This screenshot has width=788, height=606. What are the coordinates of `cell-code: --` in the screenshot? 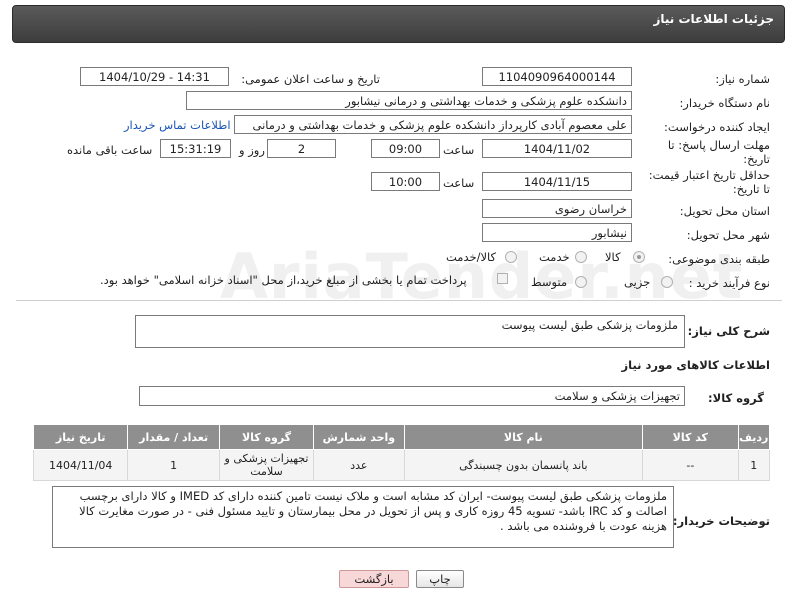 It's located at (690, 465).